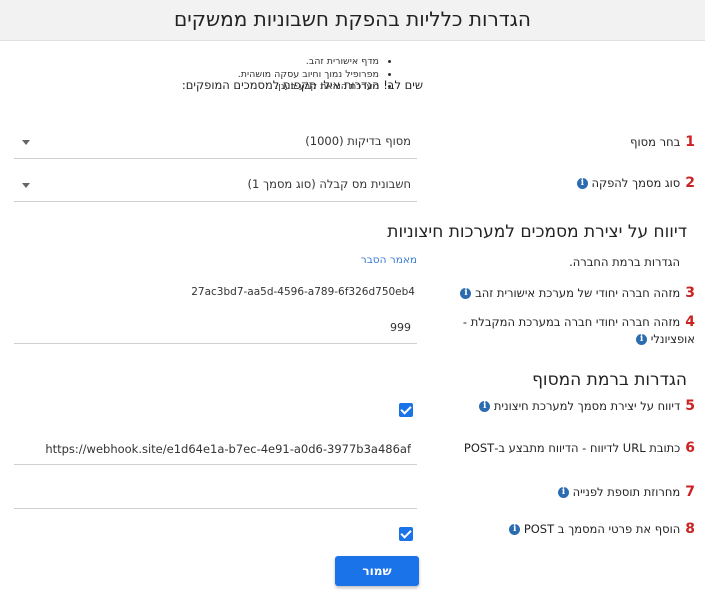 This screenshot has width=705, height=611. What do you see at coordinates (690, 183) in the screenshot?
I see `step-number: 2` at bounding box center [690, 183].